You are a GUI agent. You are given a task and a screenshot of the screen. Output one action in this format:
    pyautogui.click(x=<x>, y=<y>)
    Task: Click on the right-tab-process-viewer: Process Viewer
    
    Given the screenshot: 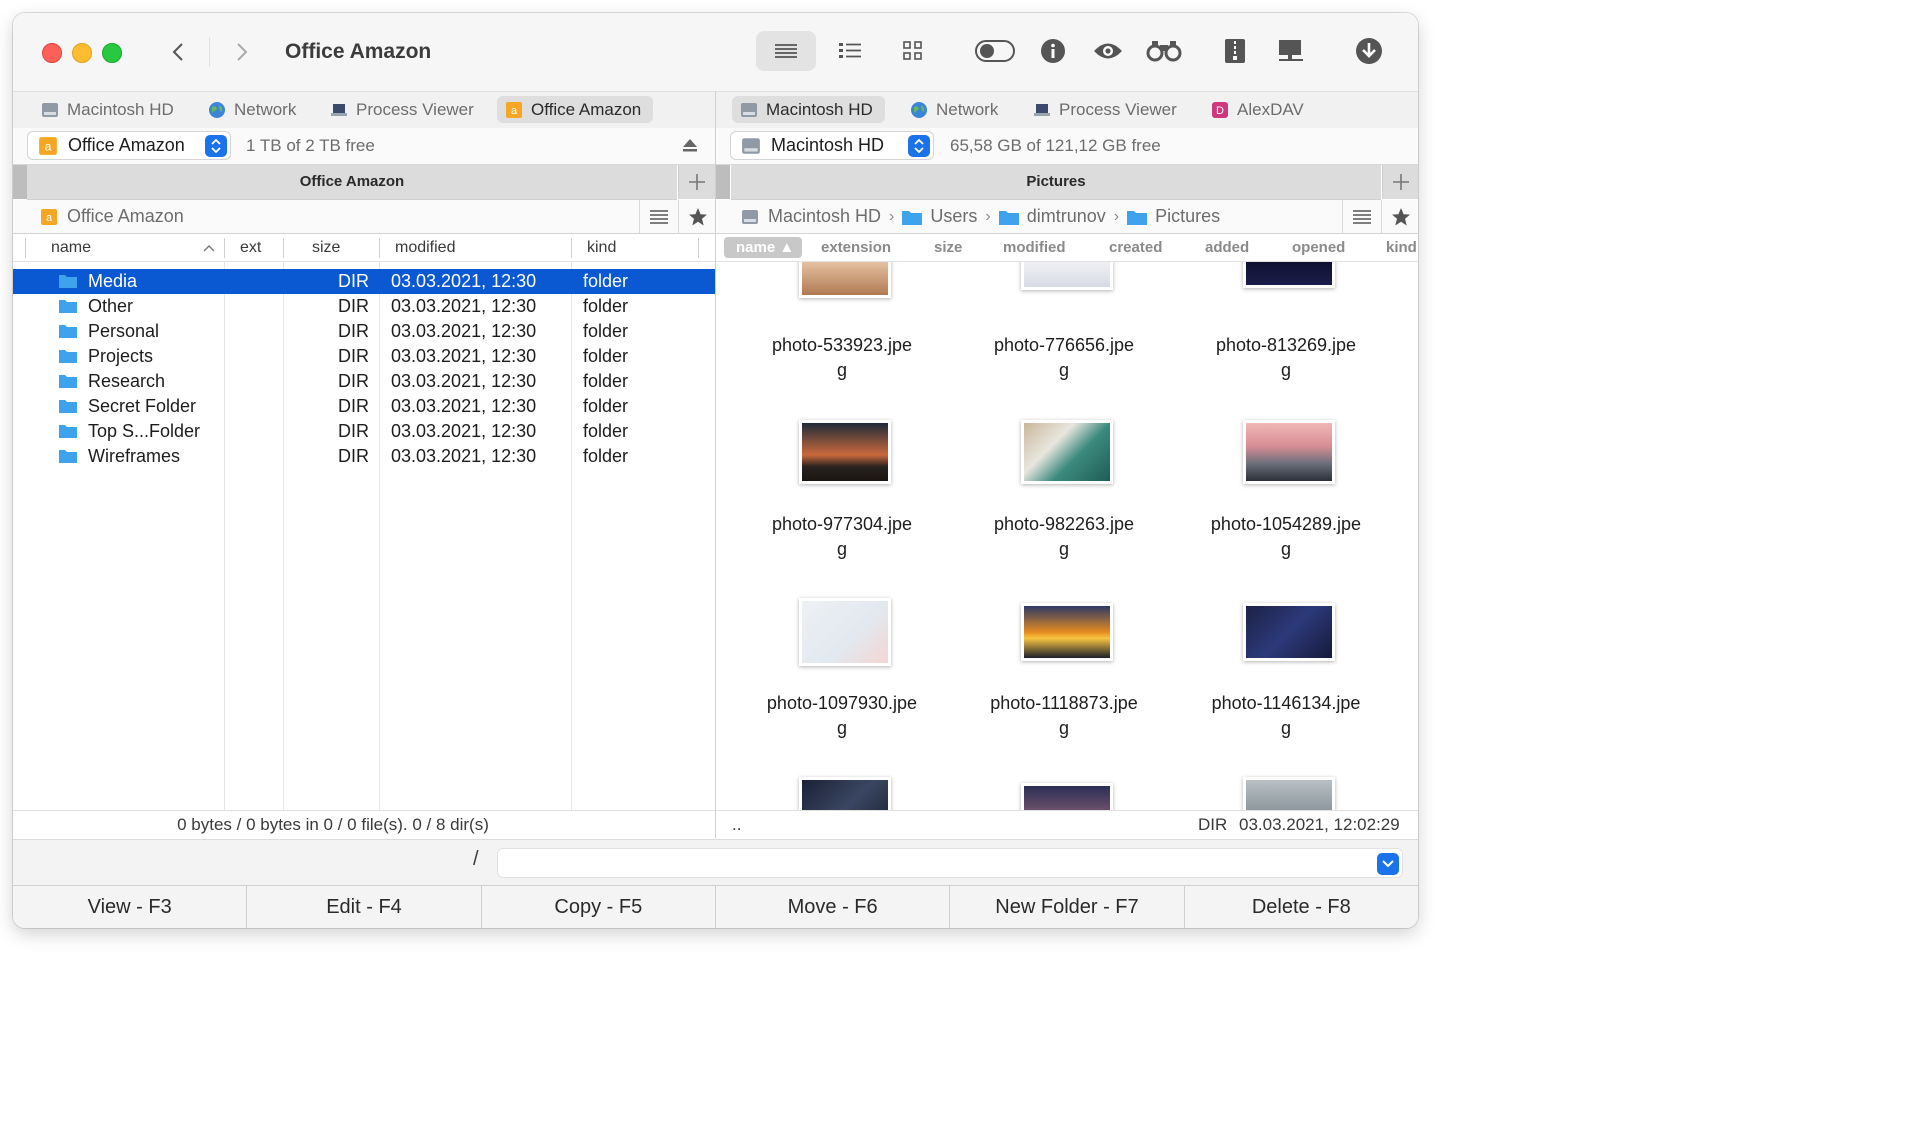 What is the action you would take?
    pyautogui.click(x=1107, y=109)
    